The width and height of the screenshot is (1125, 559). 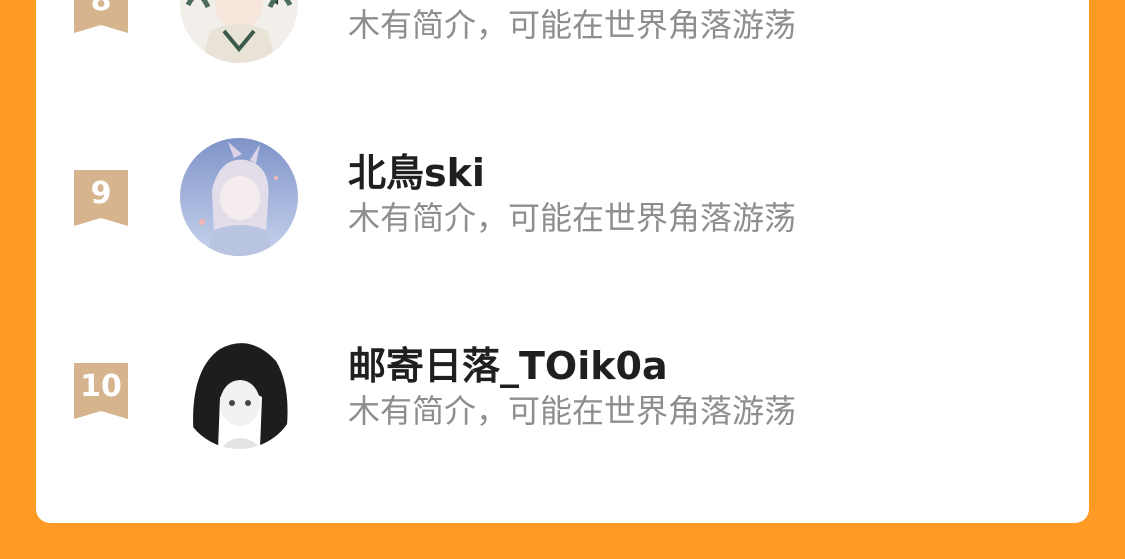 I want to click on sketch-girl-avatar, so click(x=239, y=390).